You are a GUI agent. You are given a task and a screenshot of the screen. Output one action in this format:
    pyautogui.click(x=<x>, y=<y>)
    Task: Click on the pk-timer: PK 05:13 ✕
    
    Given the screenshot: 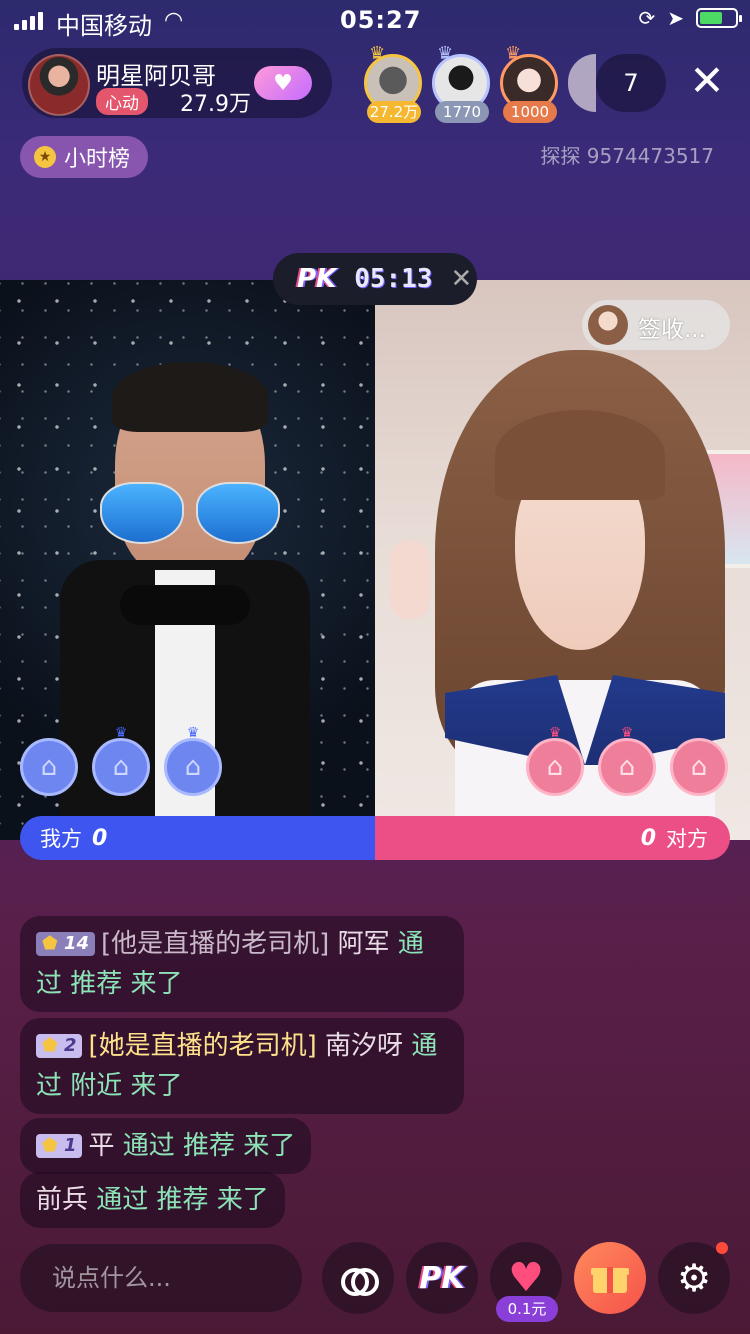 What is the action you would take?
    pyautogui.click(x=375, y=279)
    